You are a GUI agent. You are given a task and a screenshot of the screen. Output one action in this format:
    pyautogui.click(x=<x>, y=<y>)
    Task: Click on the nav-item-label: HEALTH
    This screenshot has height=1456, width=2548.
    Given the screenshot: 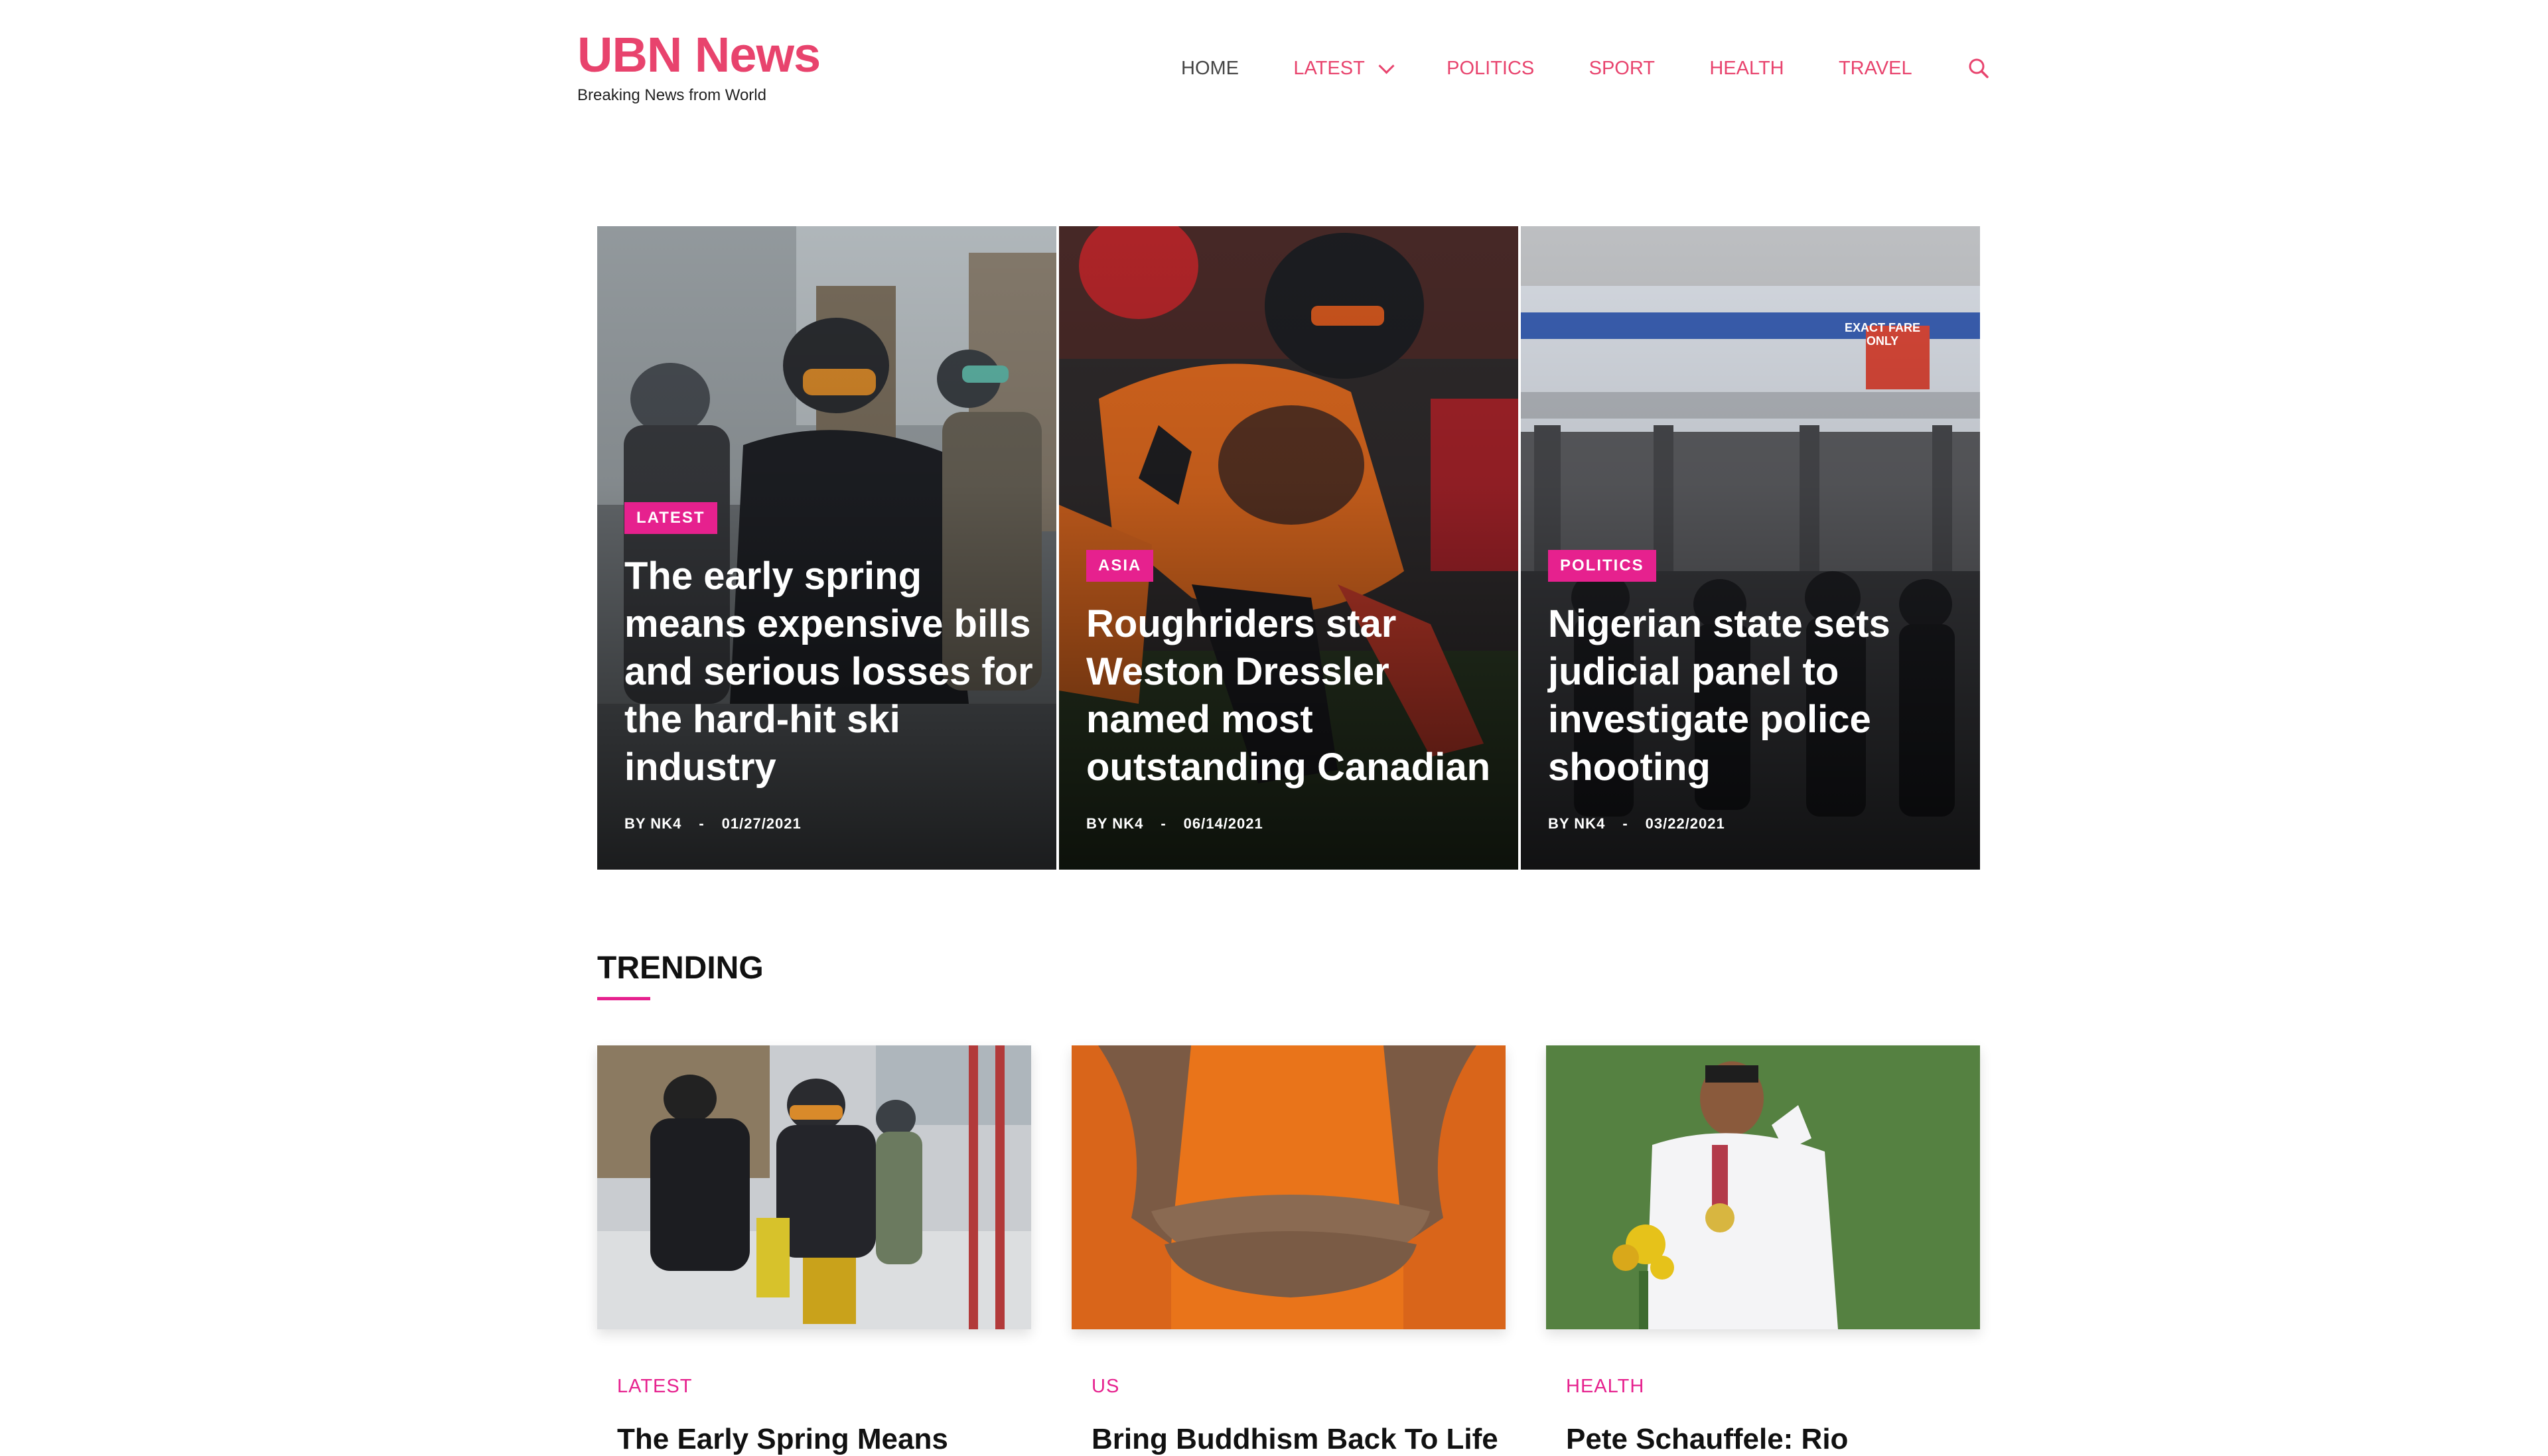 What is the action you would take?
    pyautogui.click(x=1747, y=68)
    